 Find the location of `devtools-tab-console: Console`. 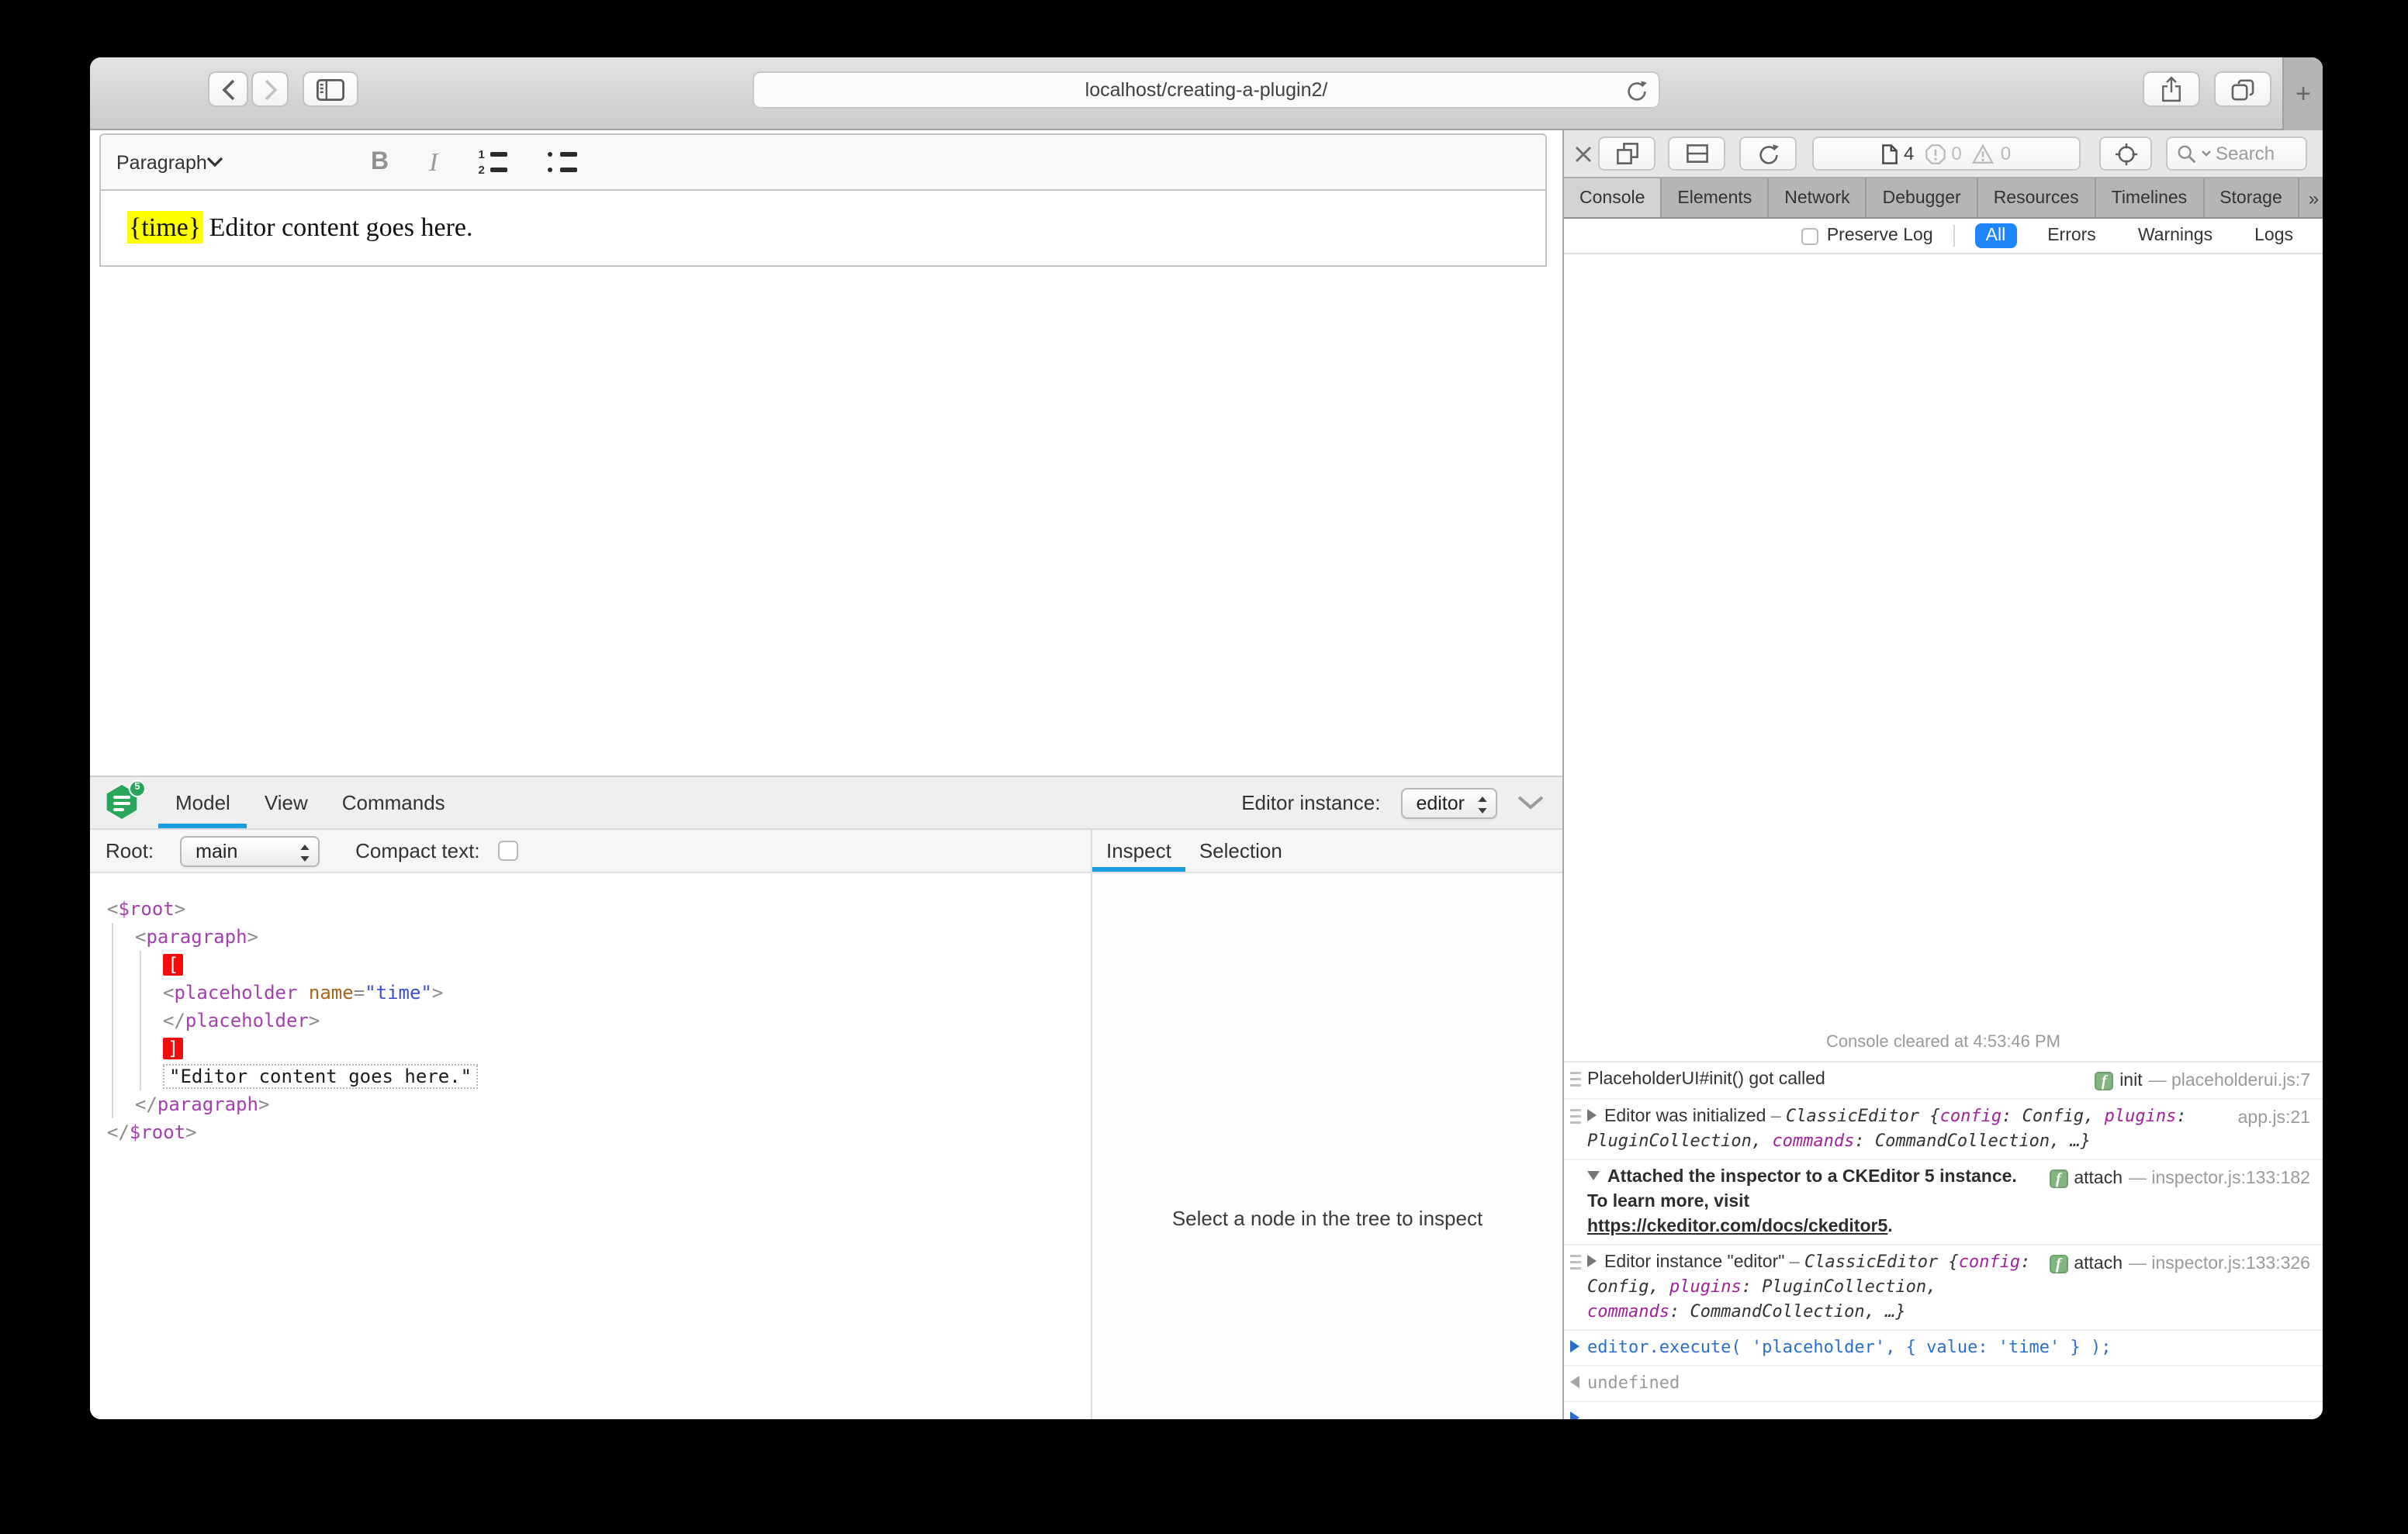

devtools-tab-console: Console is located at coordinates (1613, 197).